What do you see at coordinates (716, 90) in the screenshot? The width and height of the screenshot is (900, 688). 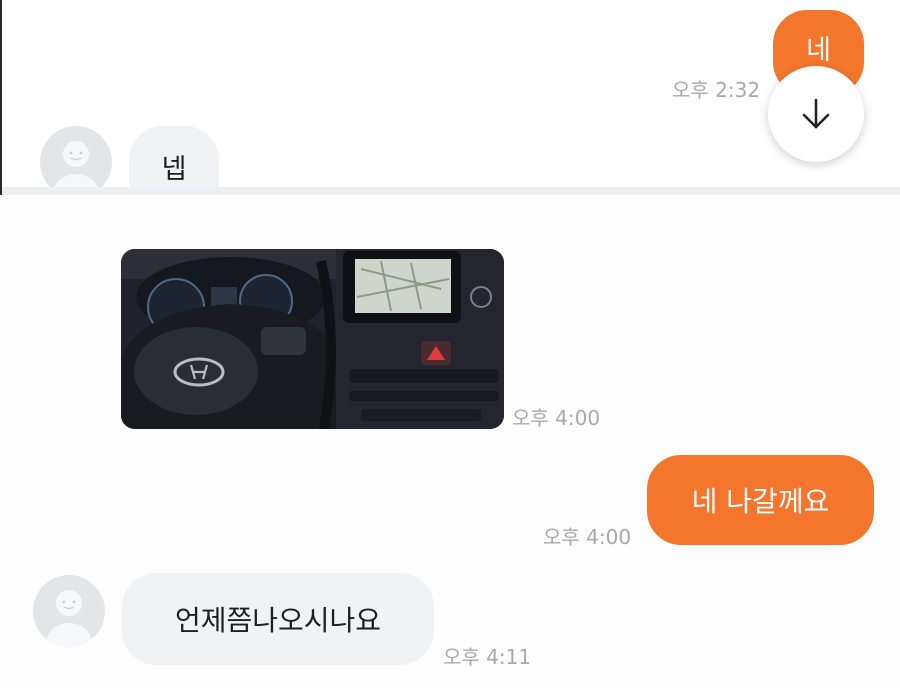 I see `message-timestamp: 오후 2:32` at bounding box center [716, 90].